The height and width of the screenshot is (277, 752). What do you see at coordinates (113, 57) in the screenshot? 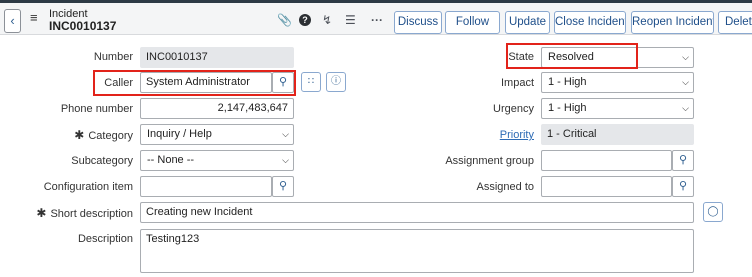
I see `number-label: Number` at bounding box center [113, 57].